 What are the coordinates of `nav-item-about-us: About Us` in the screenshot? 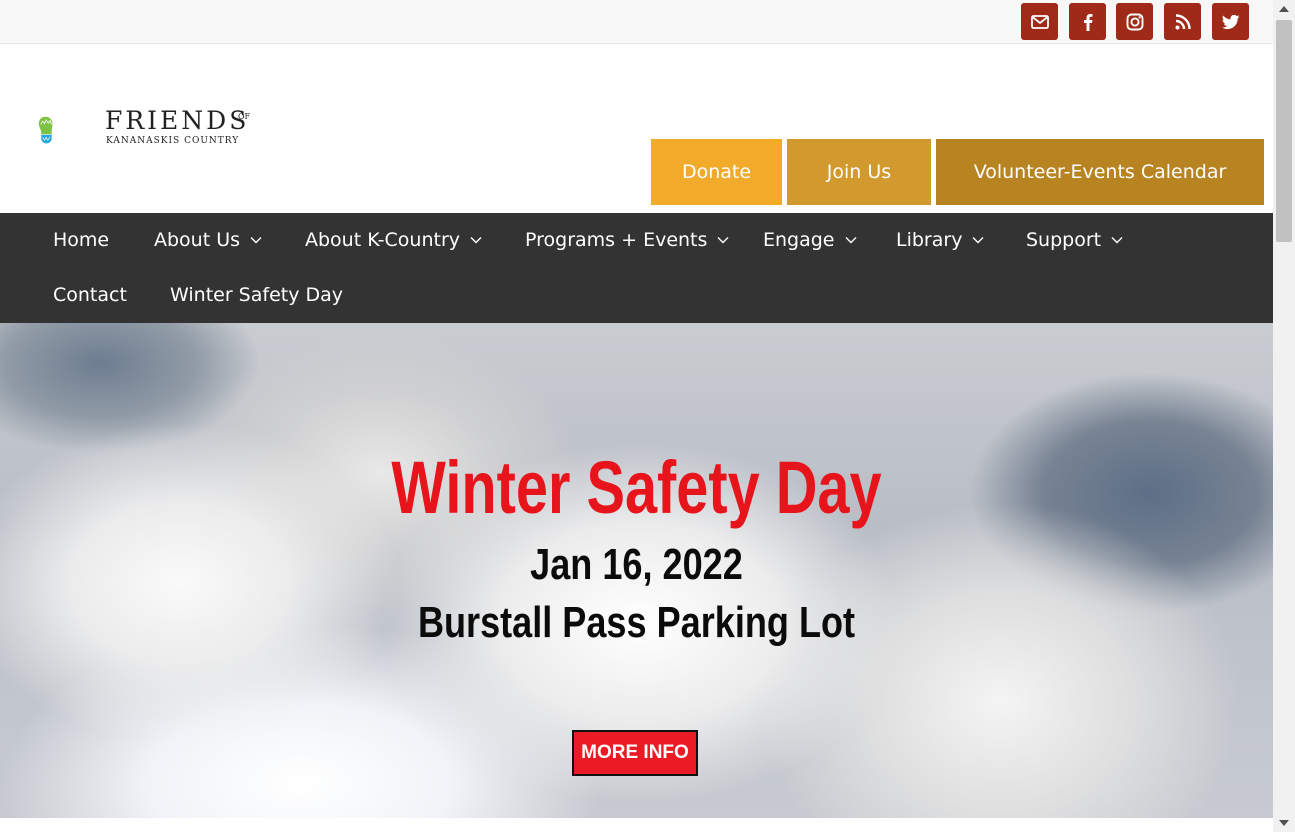 It's located at (208, 240).